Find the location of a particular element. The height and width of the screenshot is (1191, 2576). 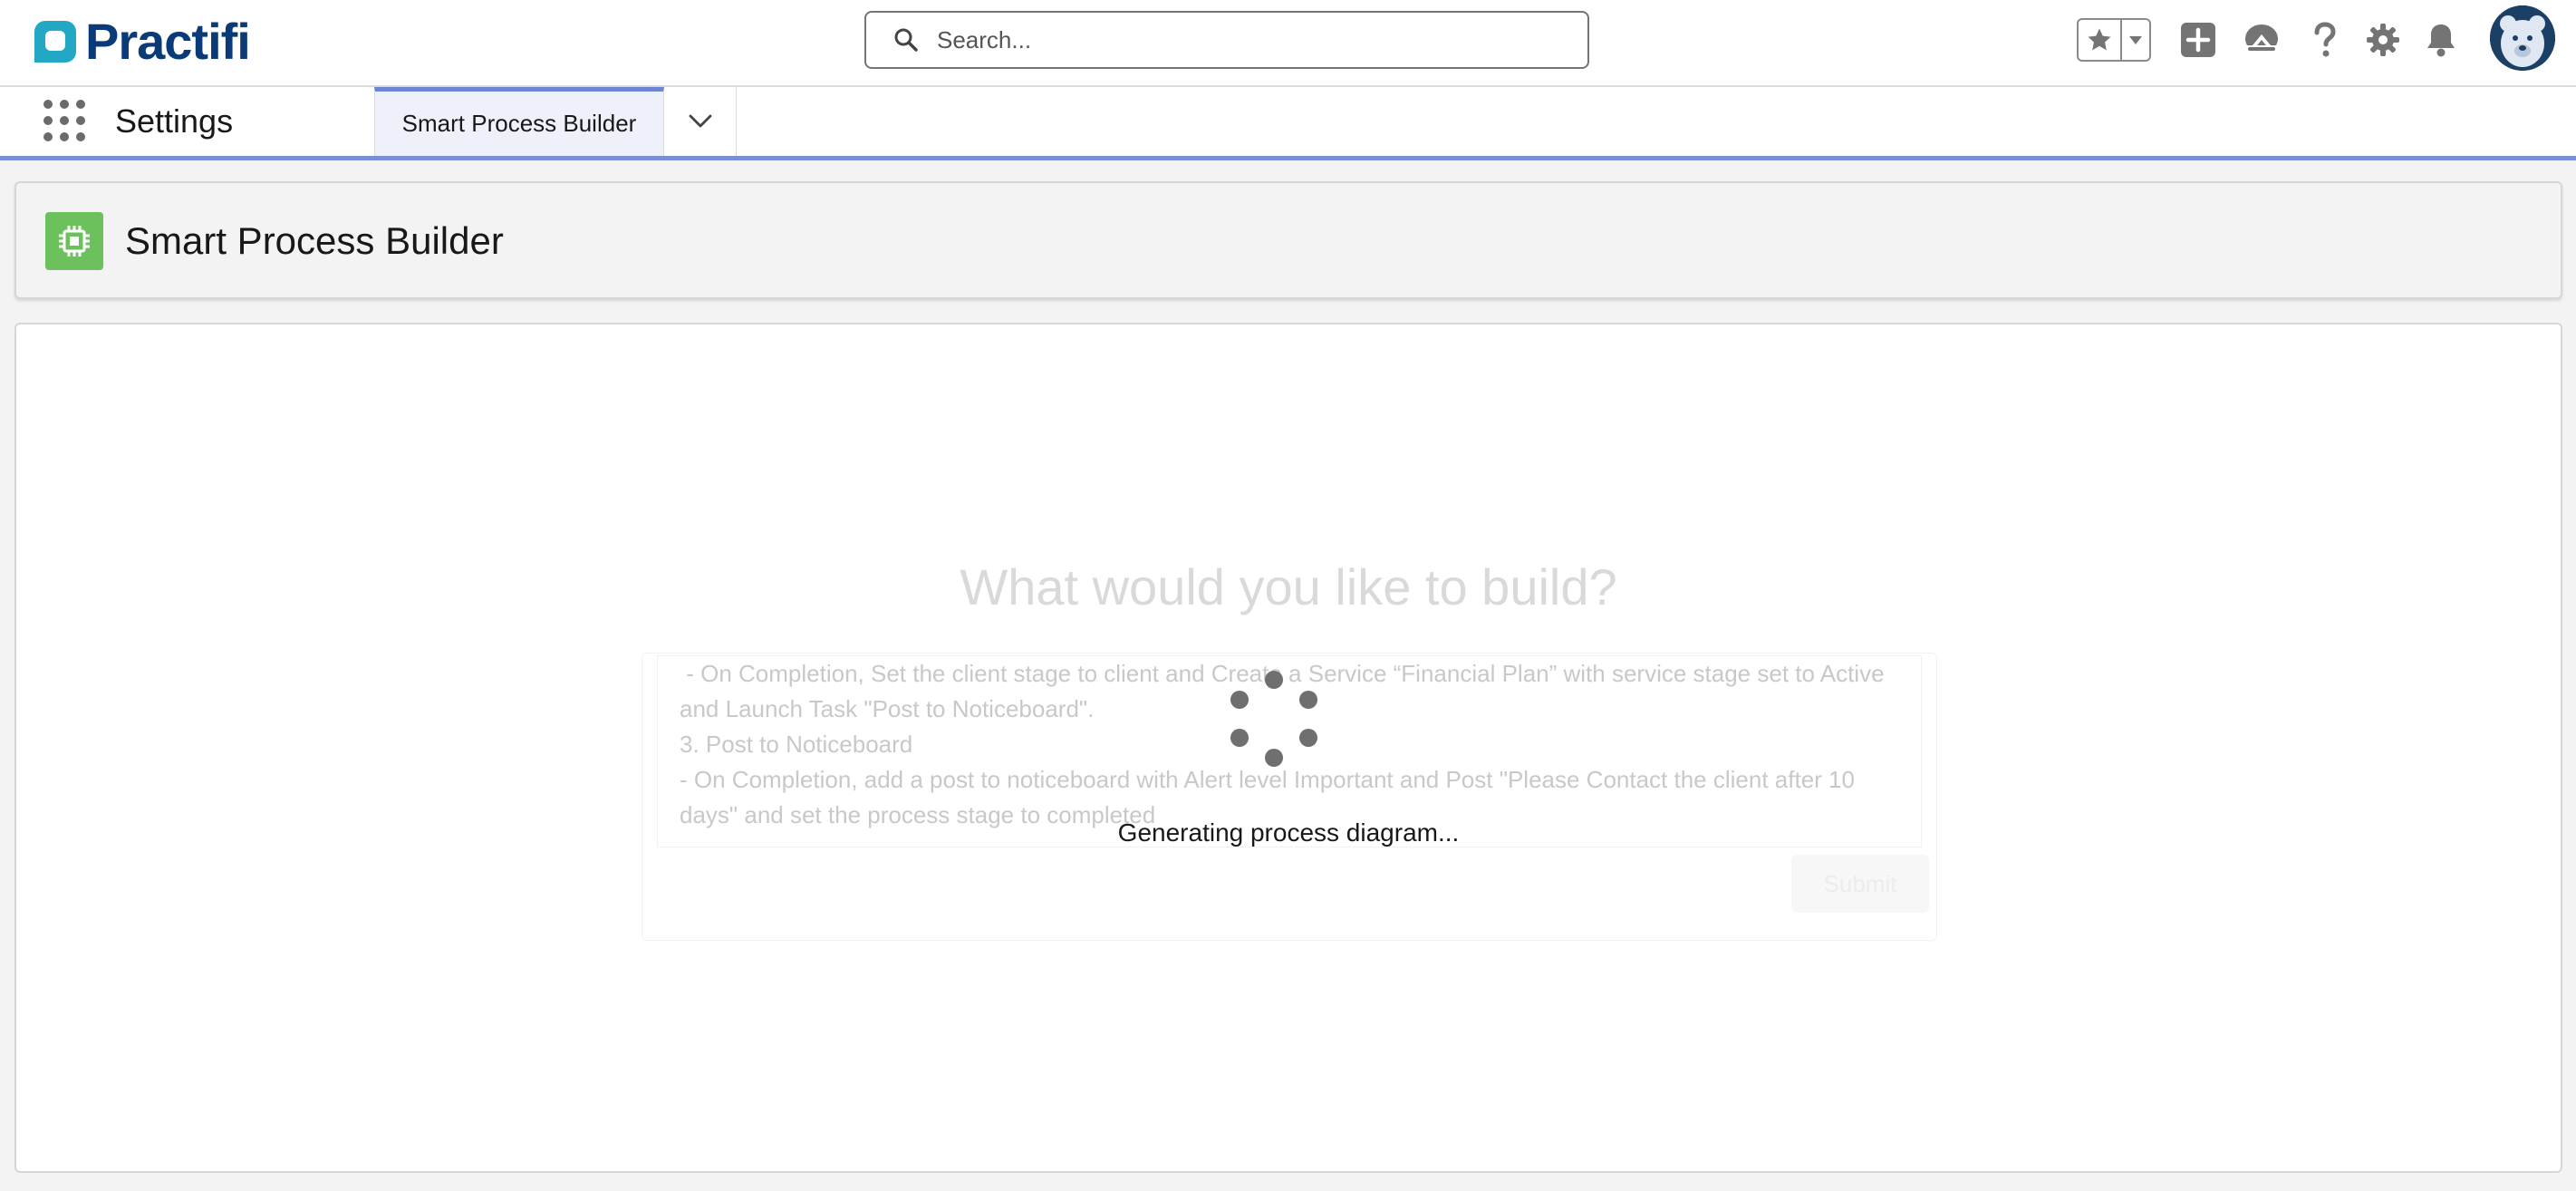

search-icon is located at coordinates (906, 40).